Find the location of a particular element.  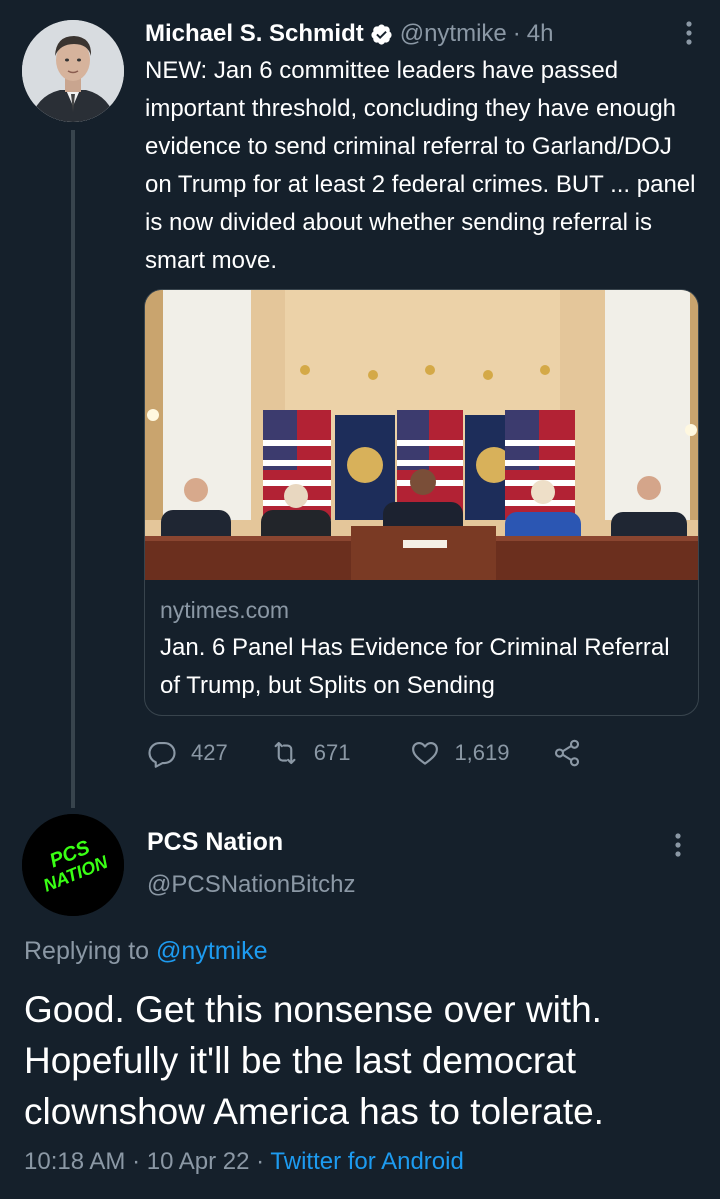

share-icon is located at coordinates (566, 753).